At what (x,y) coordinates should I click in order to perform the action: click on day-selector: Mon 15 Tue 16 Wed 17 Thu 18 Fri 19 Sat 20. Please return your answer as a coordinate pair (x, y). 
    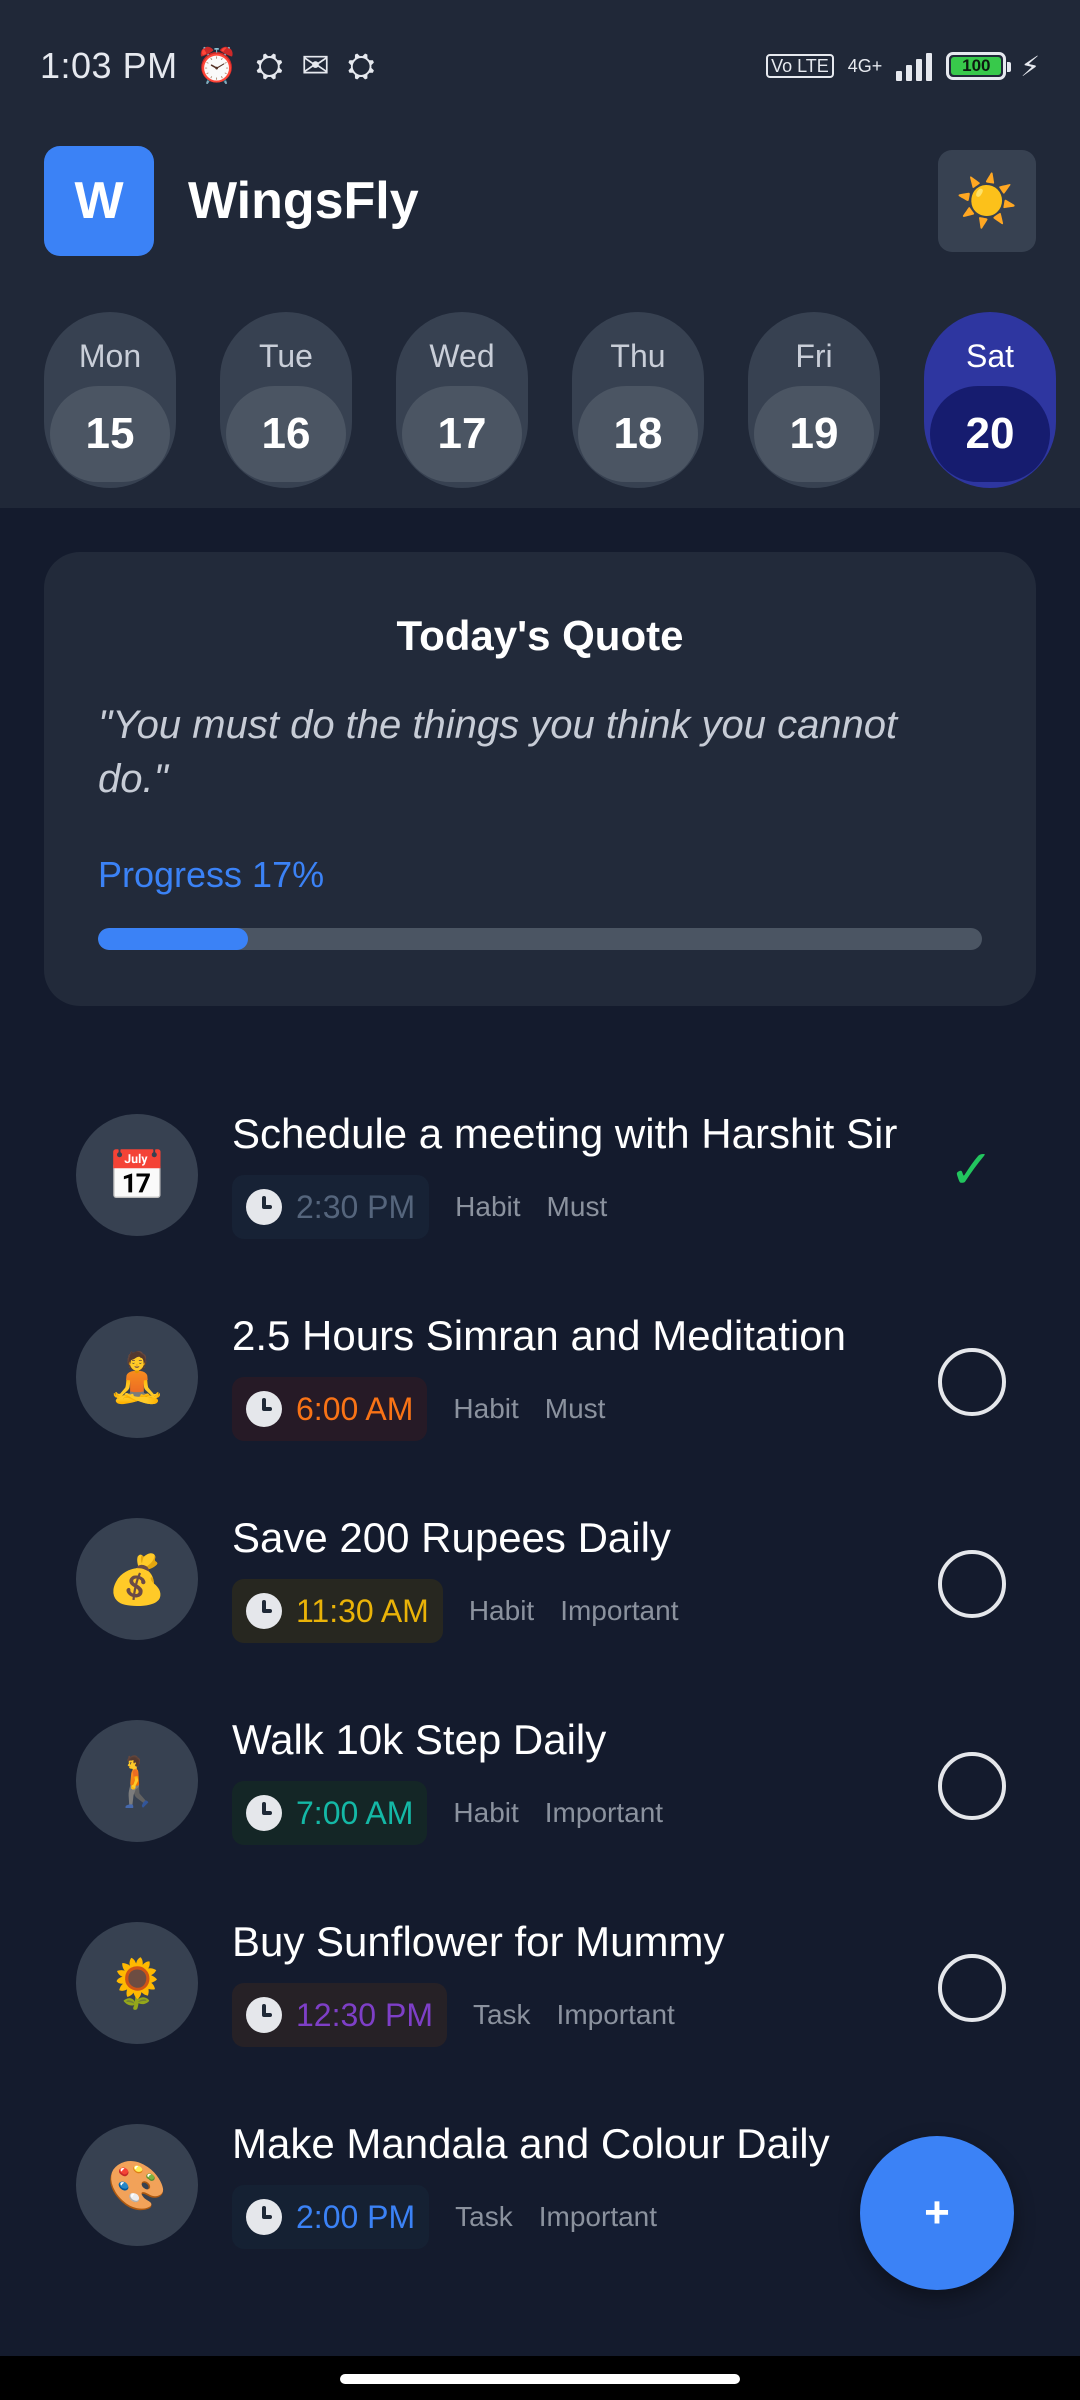
    Looking at the image, I should click on (550, 400).